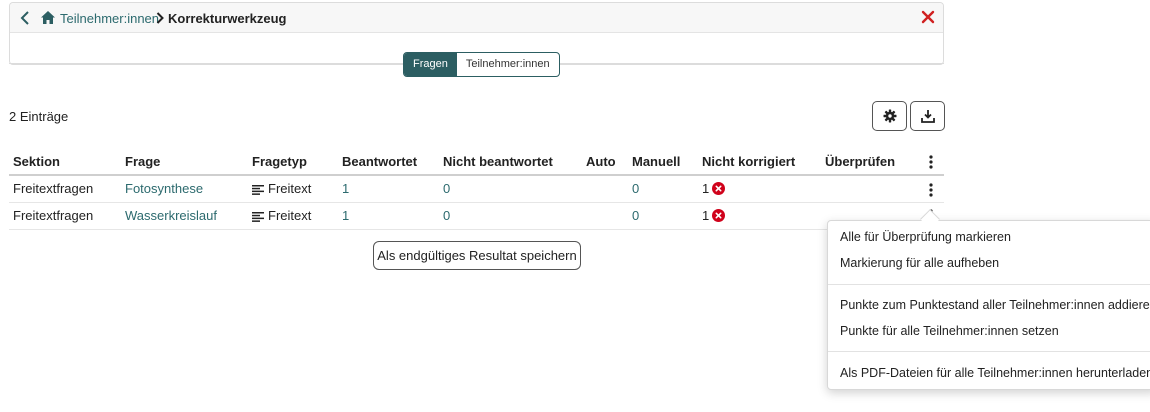 The height and width of the screenshot is (412, 1150). Describe the element at coordinates (919, 263) in the screenshot. I see `menu-item-unmark-all: Markierung für alle aufheben` at that location.